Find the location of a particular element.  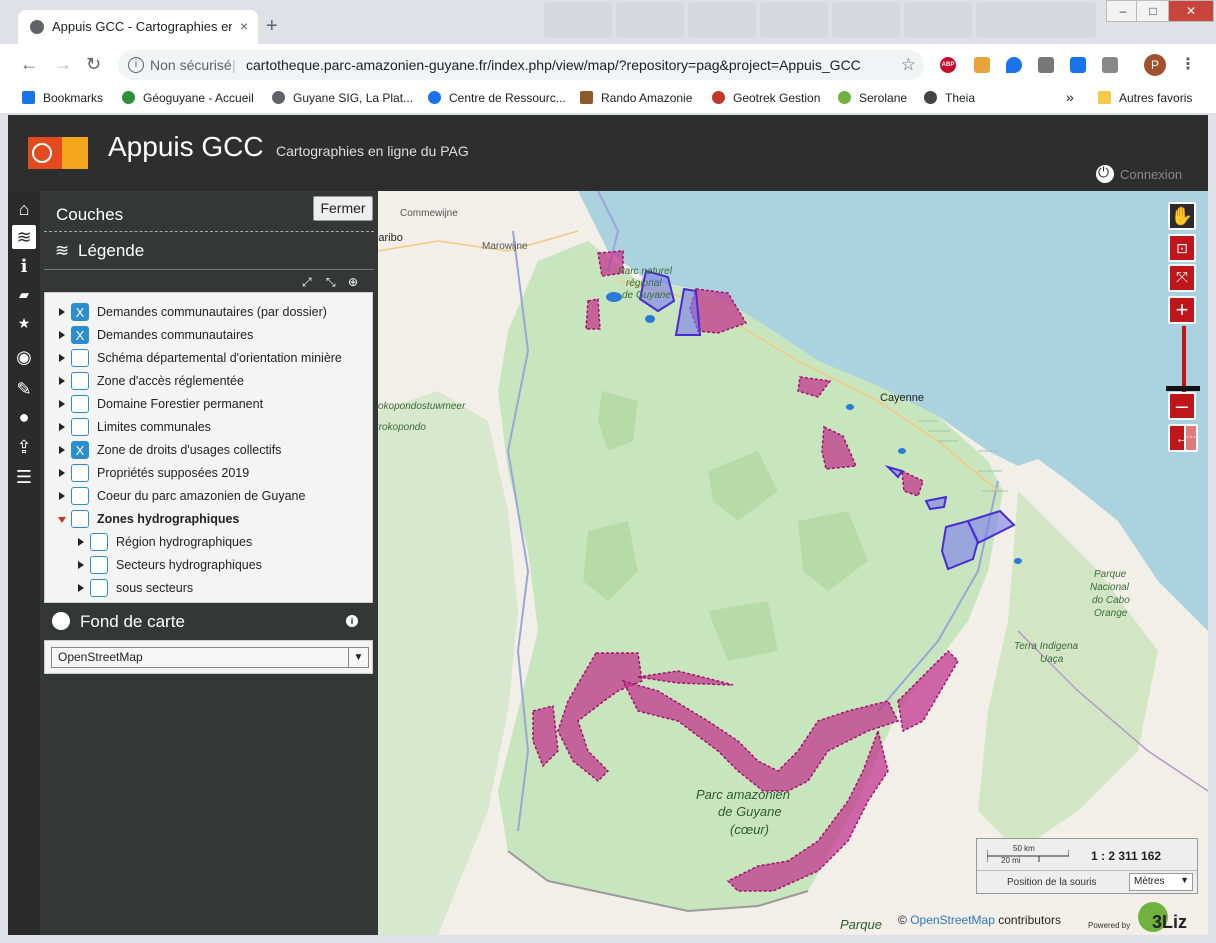

more-bookmarks-button: » is located at coordinates (1070, 97).